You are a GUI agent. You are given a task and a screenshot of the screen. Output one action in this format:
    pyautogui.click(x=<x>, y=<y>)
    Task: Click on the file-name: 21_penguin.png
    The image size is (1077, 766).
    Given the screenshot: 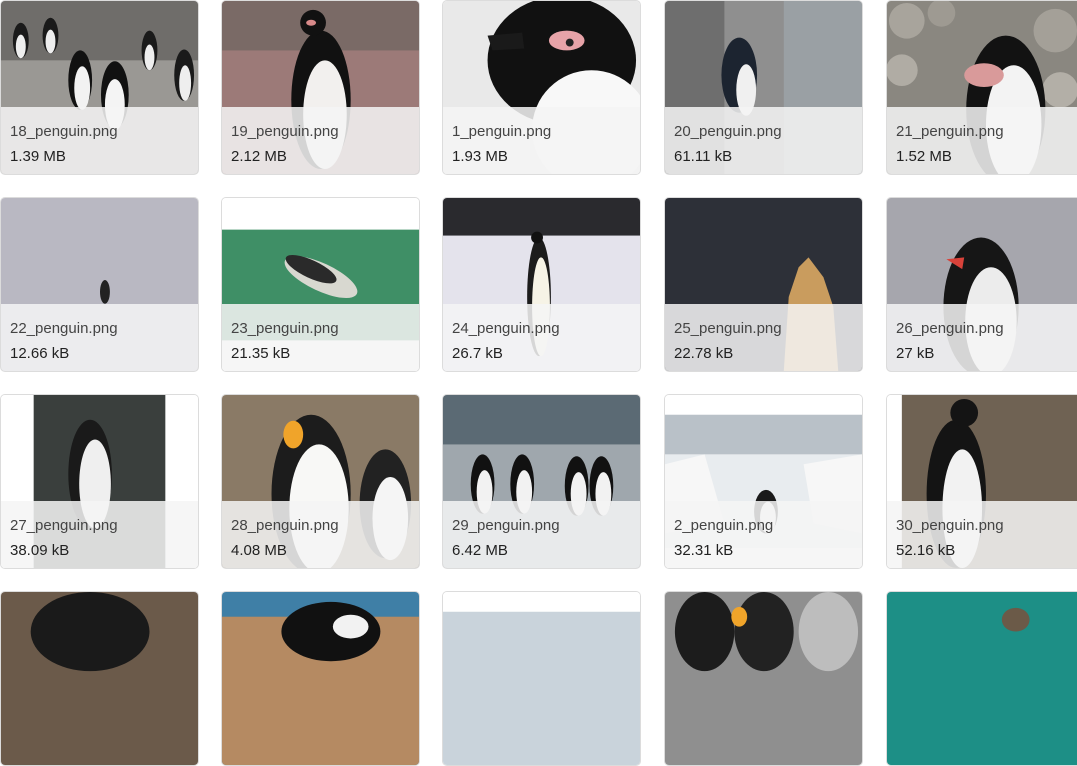 What is the action you would take?
    pyautogui.click(x=950, y=131)
    